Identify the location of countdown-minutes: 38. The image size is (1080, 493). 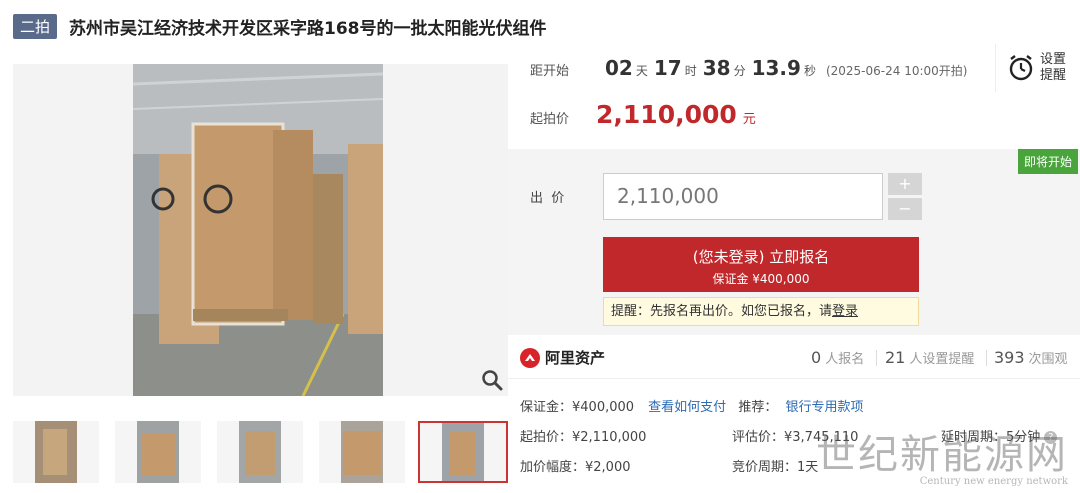
(716, 68).